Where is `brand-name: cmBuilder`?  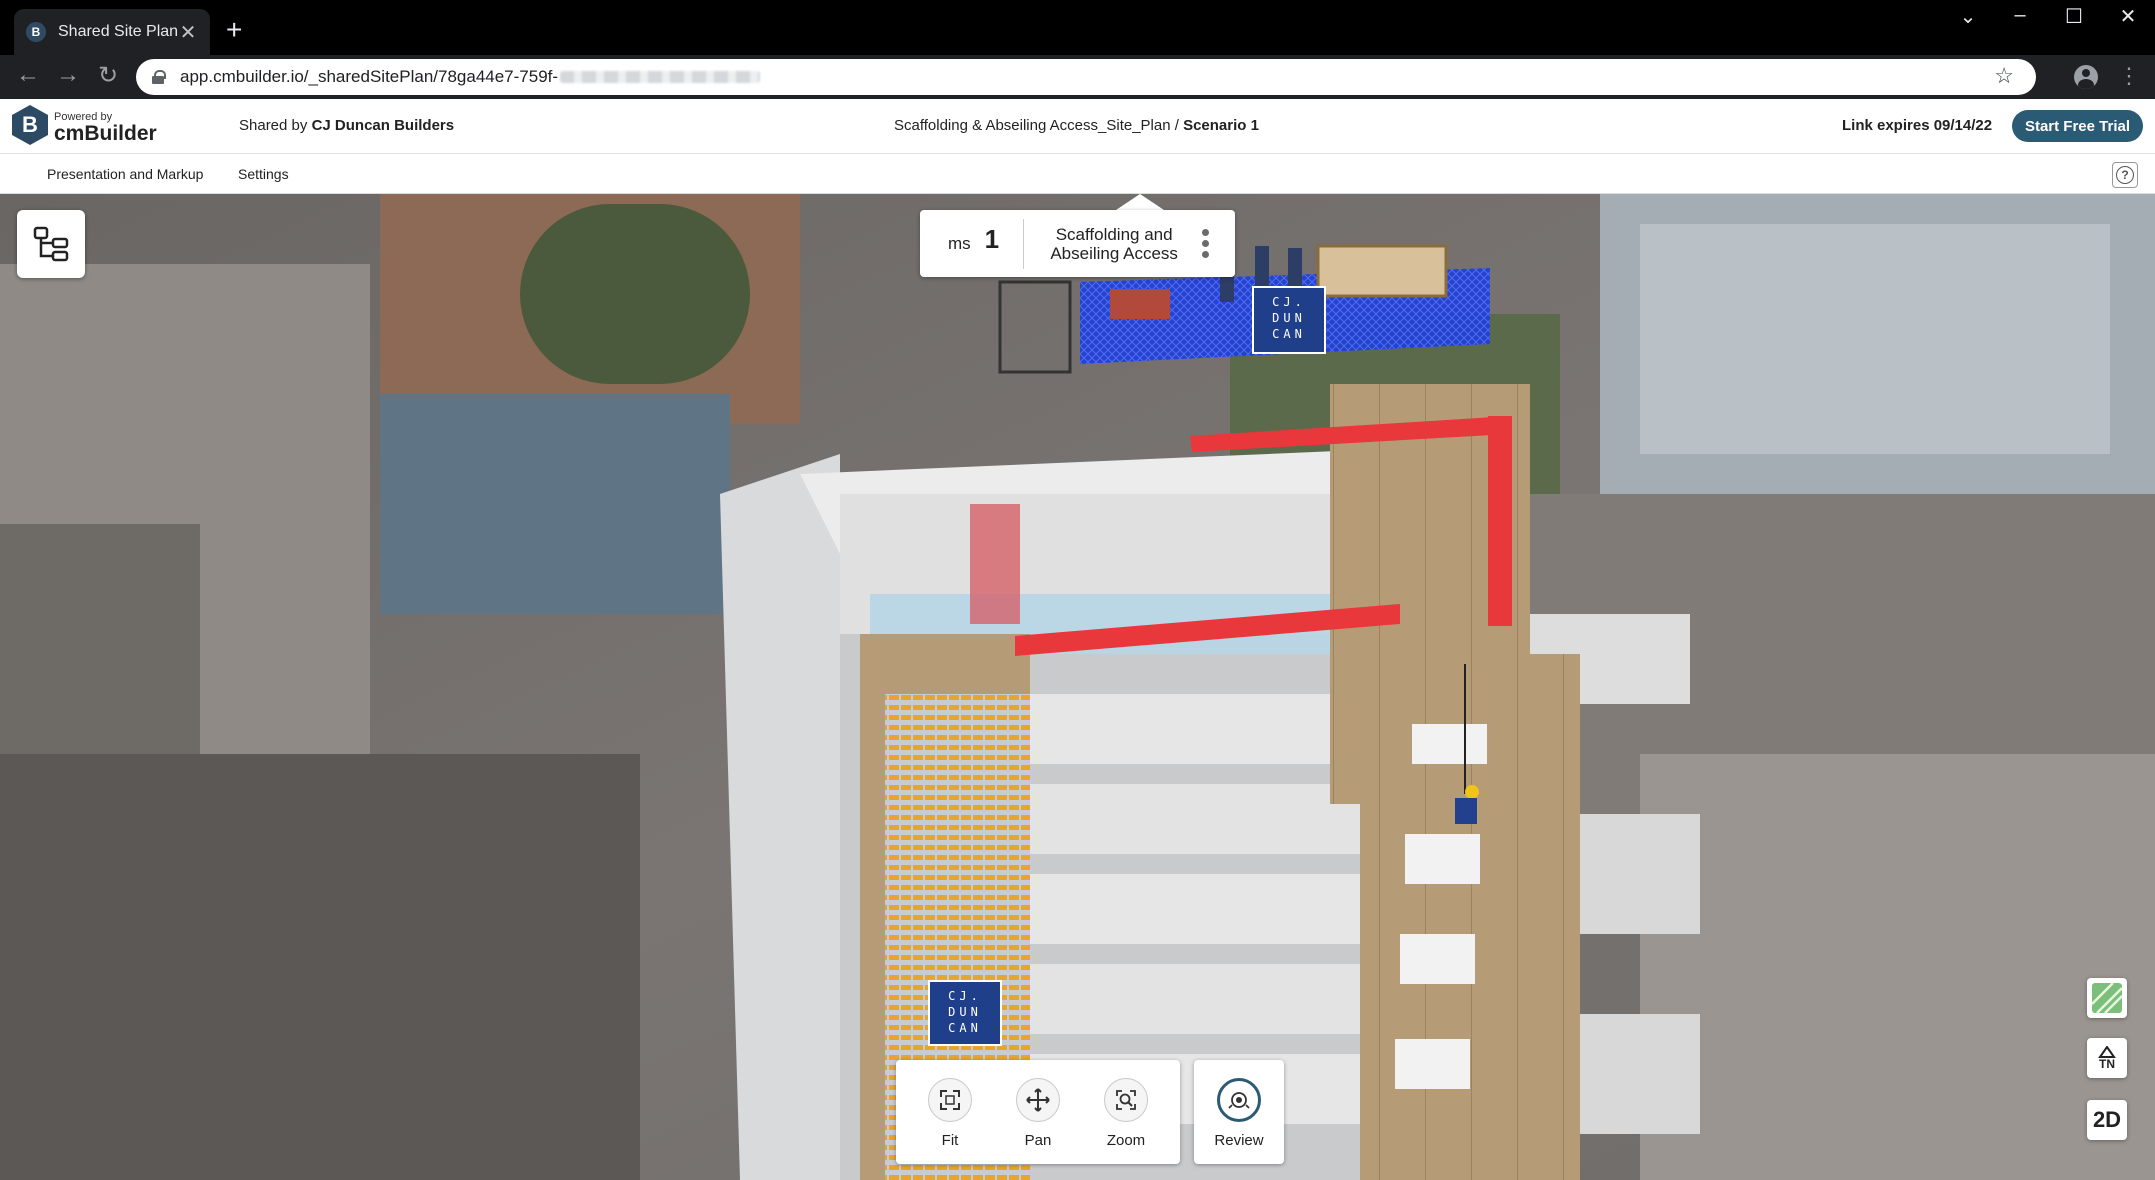 brand-name: cmBuilder is located at coordinates (105, 133).